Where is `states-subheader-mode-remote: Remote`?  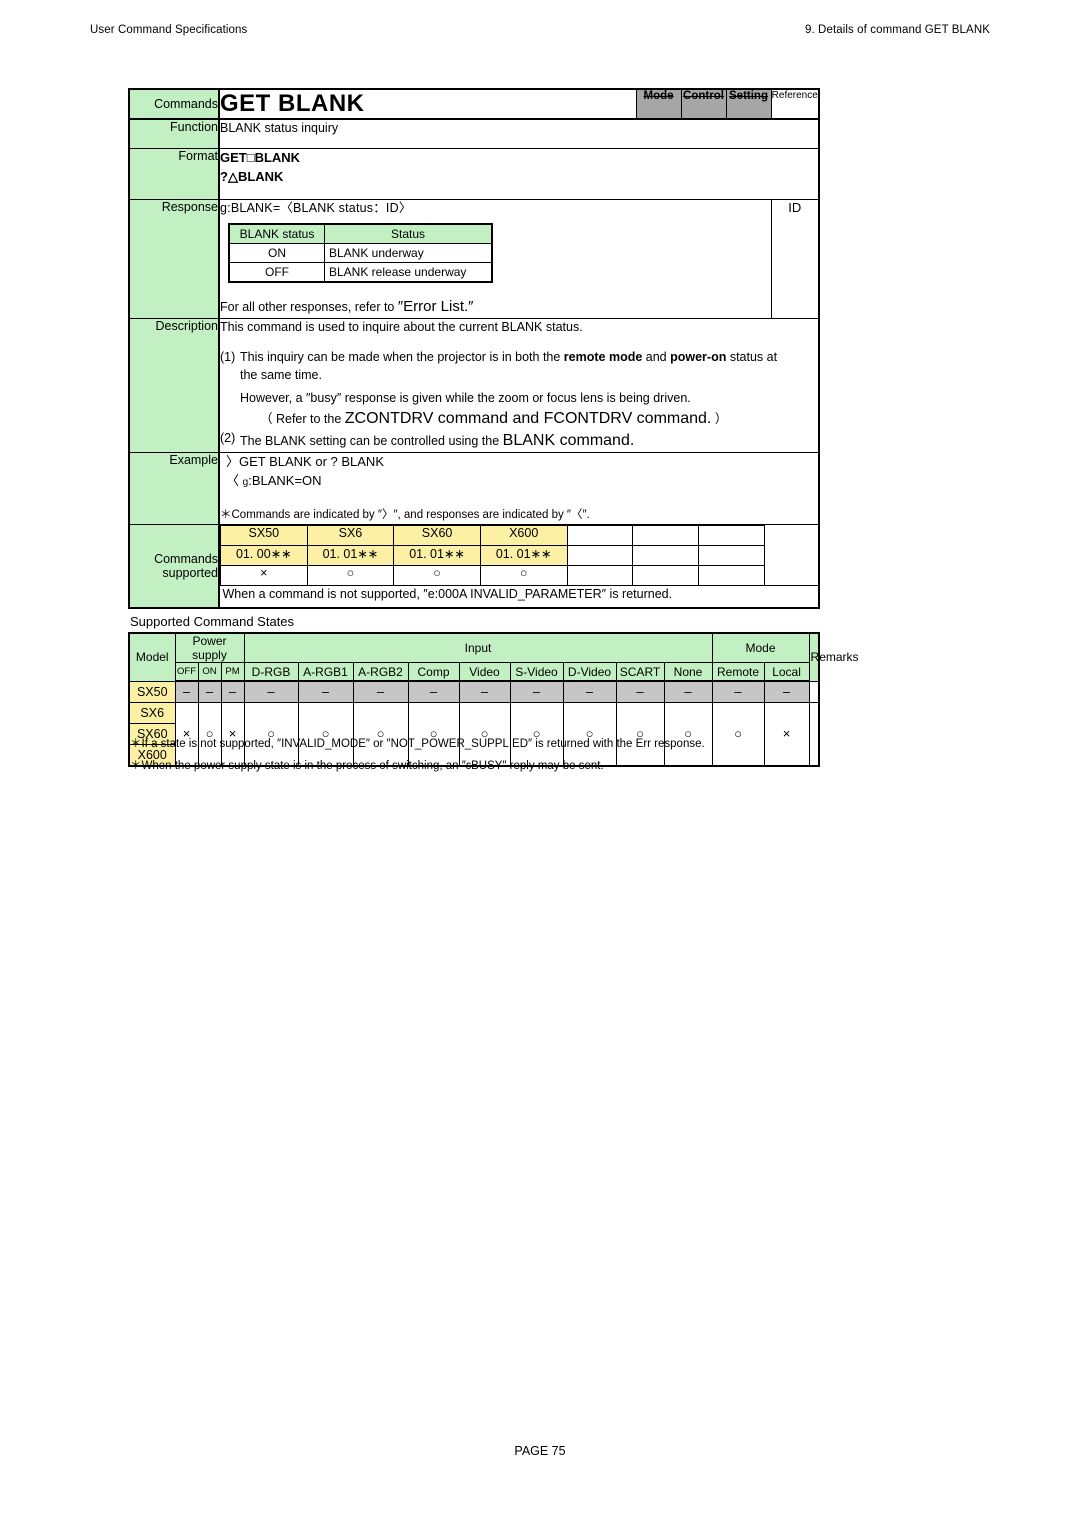
states-subheader-mode-remote: Remote is located at coordinates (738, 672).